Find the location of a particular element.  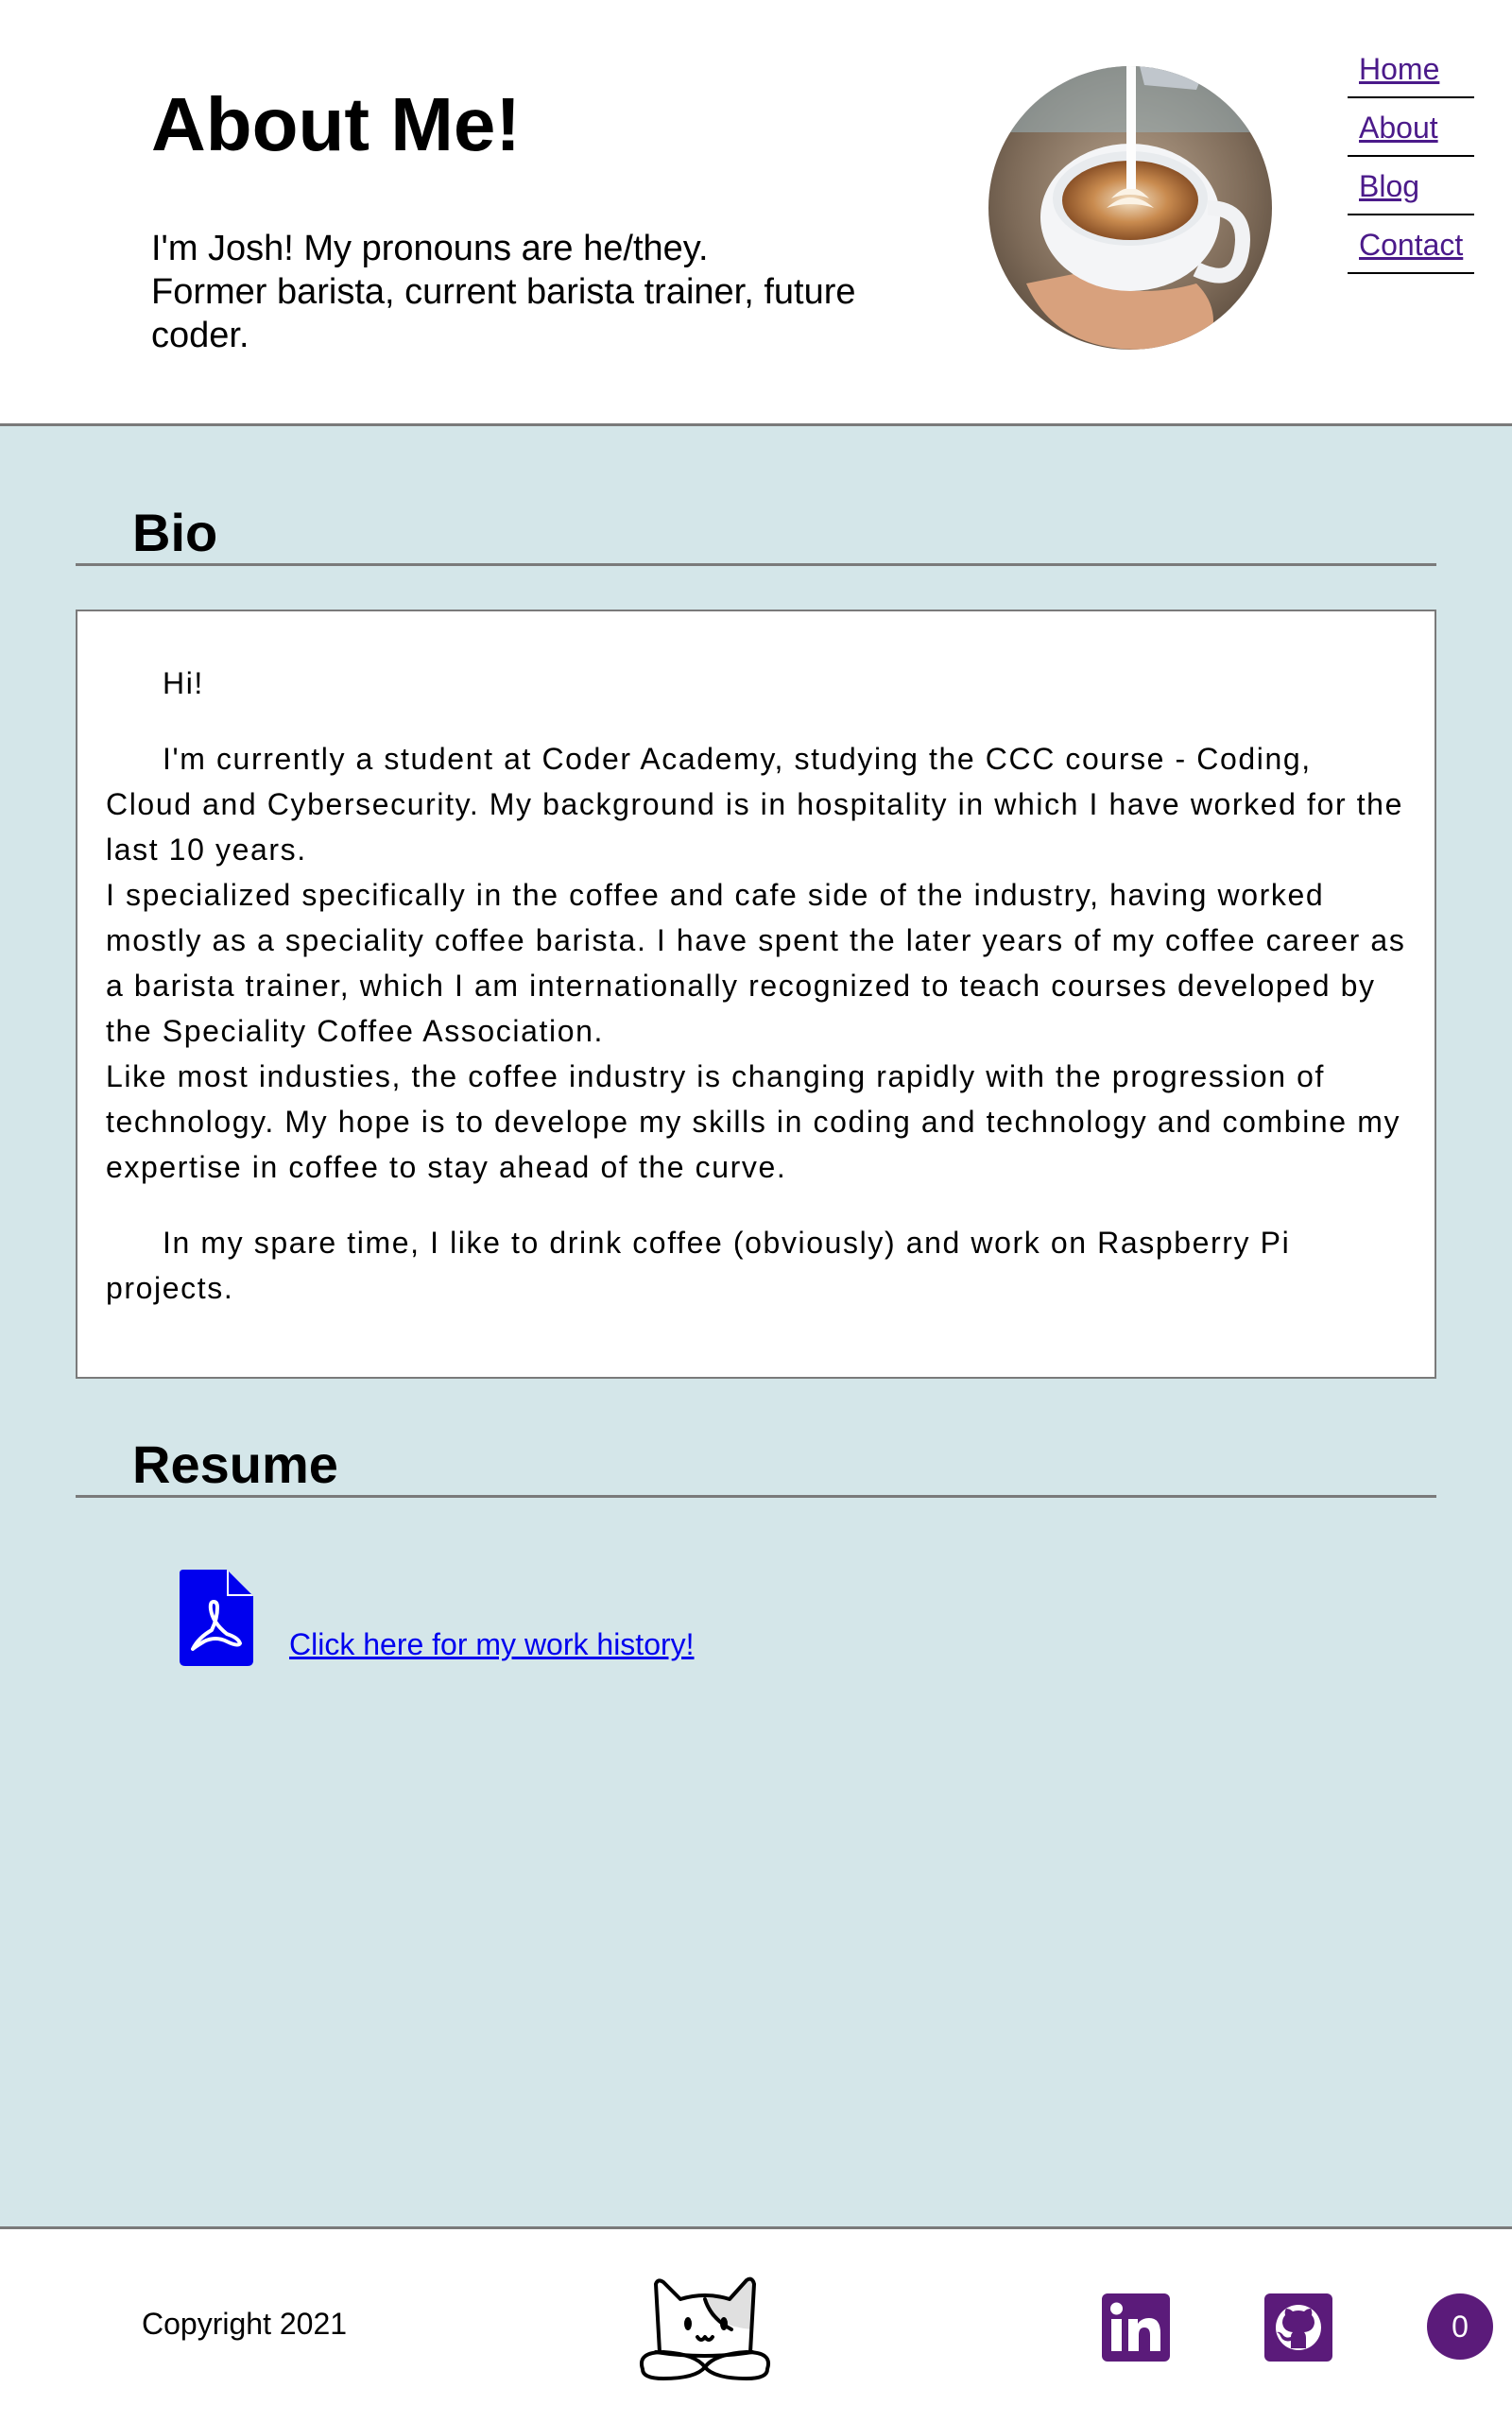

notification-badge: 0 is located at coordinates (1460, 2326).